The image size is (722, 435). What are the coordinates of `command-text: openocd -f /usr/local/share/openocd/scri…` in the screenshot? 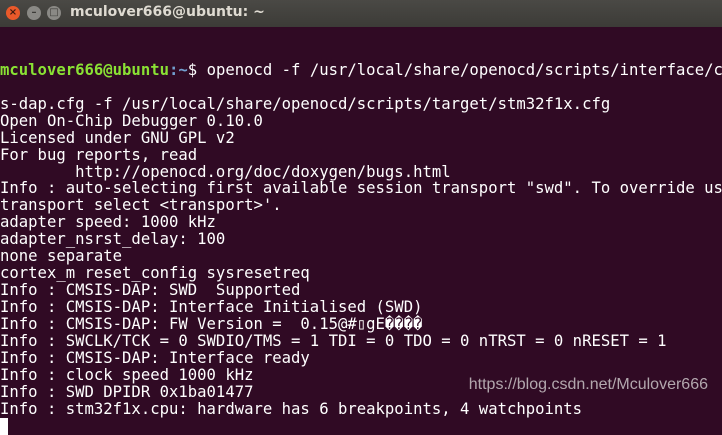 It's located at (464, 69).